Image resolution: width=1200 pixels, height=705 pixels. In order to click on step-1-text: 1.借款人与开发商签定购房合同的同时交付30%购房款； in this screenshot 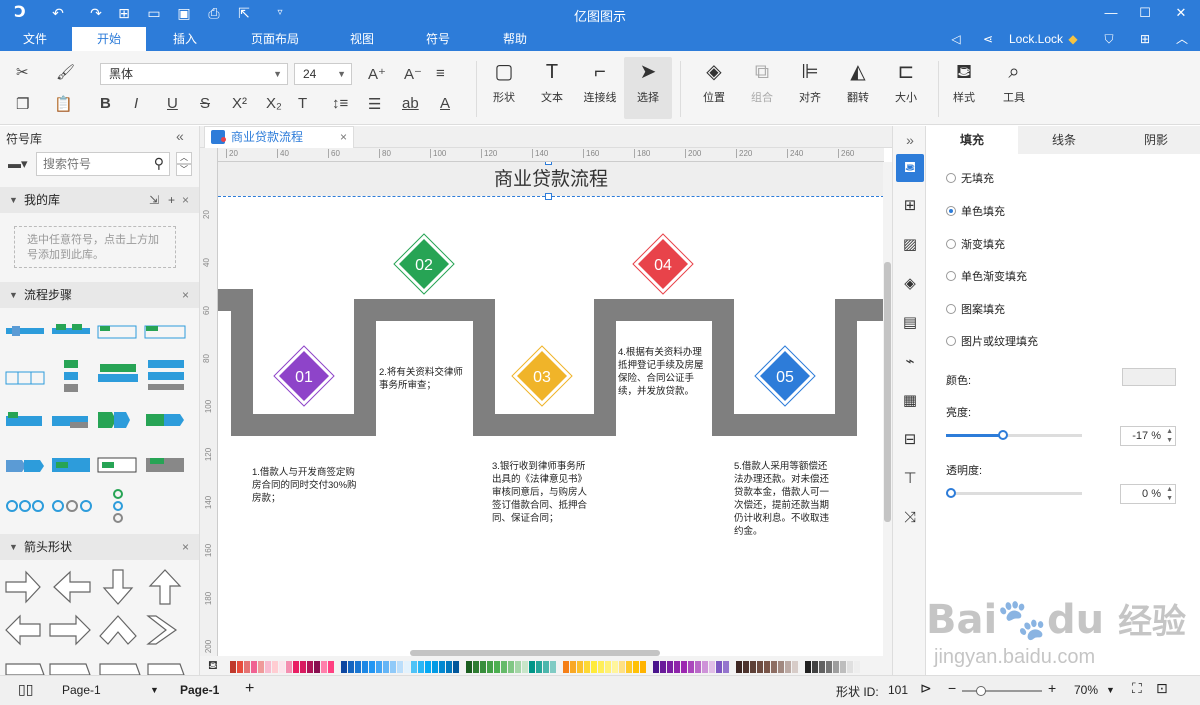, I will do `click(306, 485)`.